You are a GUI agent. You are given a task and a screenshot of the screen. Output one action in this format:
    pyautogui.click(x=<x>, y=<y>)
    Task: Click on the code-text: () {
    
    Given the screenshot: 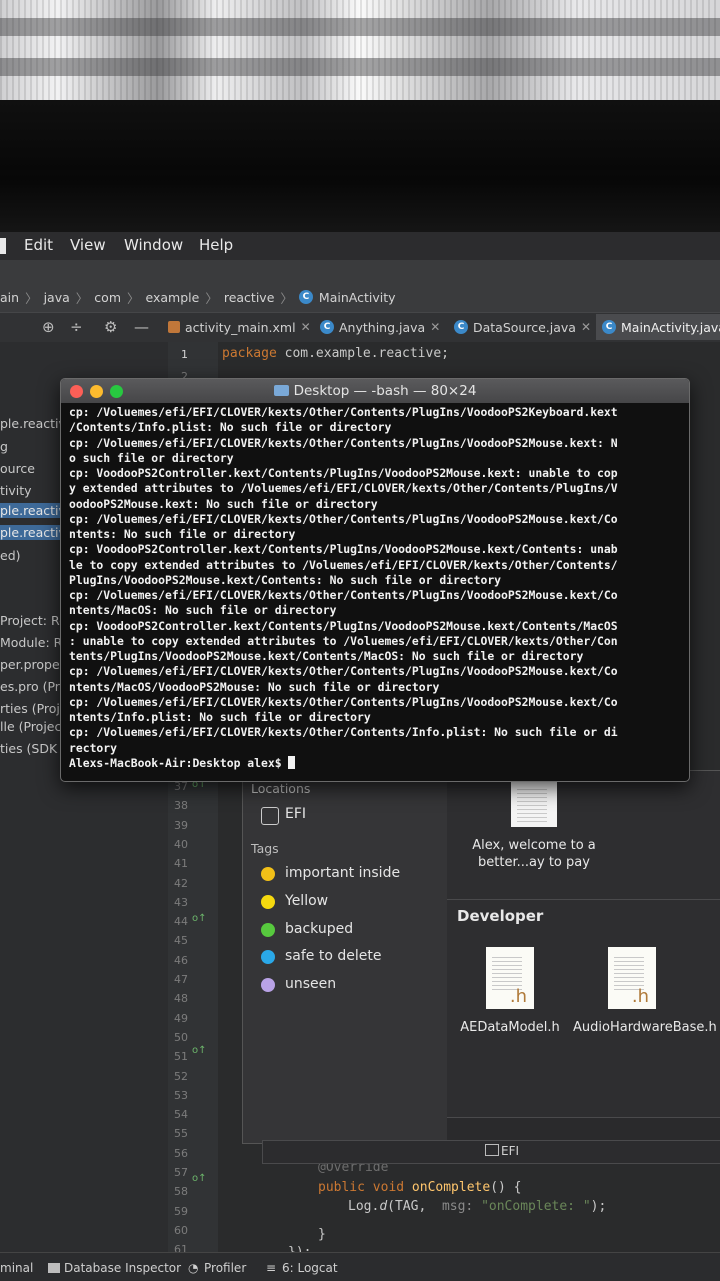 What is the action you would take?
    pyautogui.click(x=506, y=1187)
    